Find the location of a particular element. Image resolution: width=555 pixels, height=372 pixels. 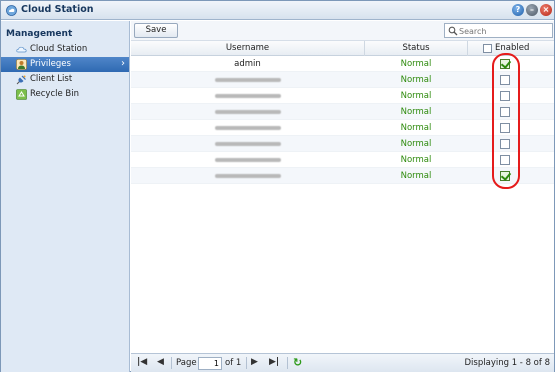

annotation-highlight is located at coordinates (506, 121).